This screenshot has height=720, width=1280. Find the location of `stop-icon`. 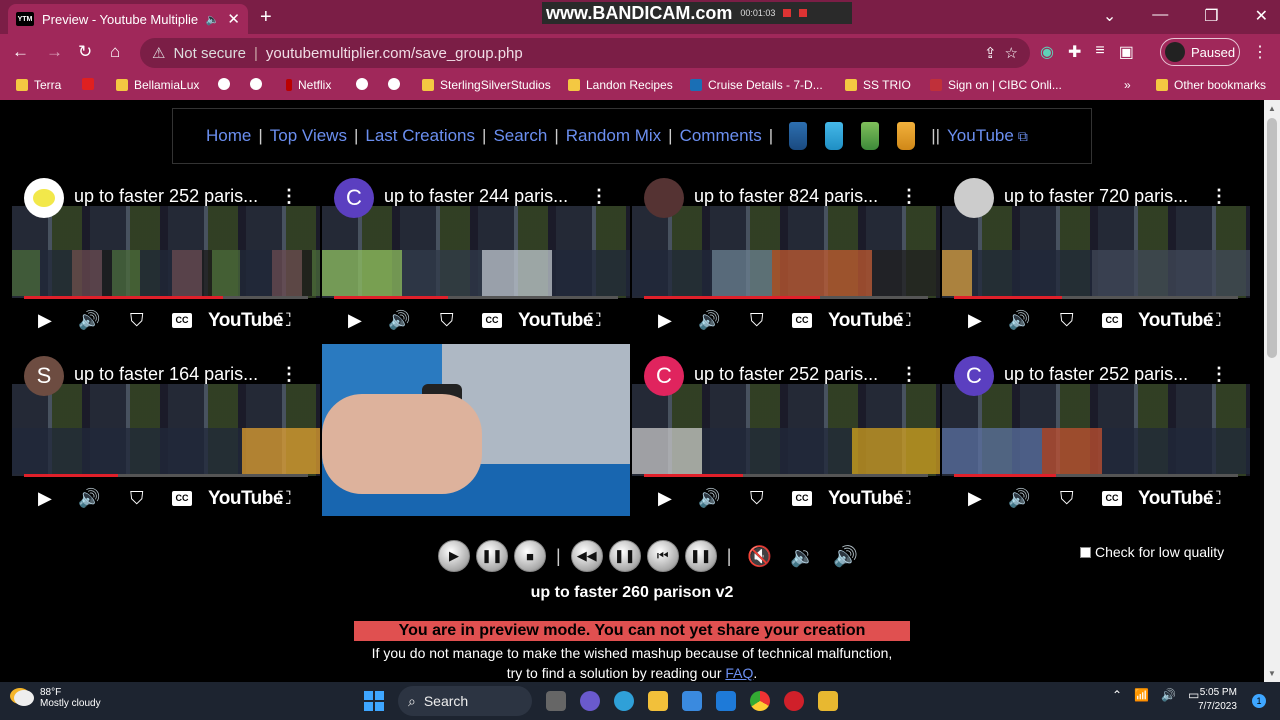

stop-icon is located at coordinates (803, 13).